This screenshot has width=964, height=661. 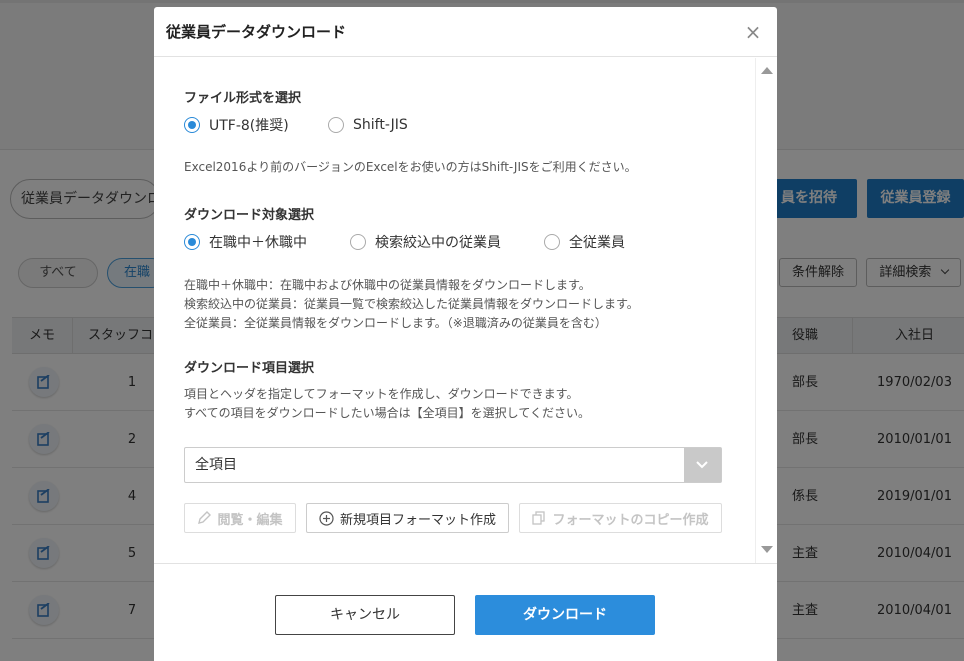 I want to click on radio-filtered: 検索絞込中の従業員, so click(x=425, y=242).